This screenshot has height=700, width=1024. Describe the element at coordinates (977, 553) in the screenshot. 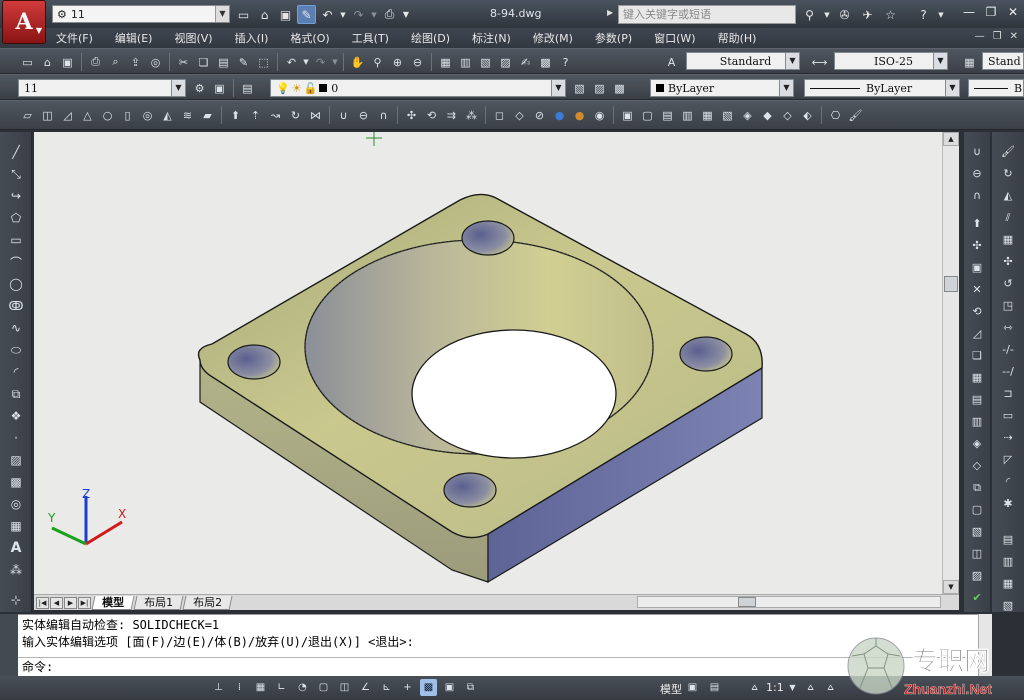

I see `slice-icon: ◫` at that location.